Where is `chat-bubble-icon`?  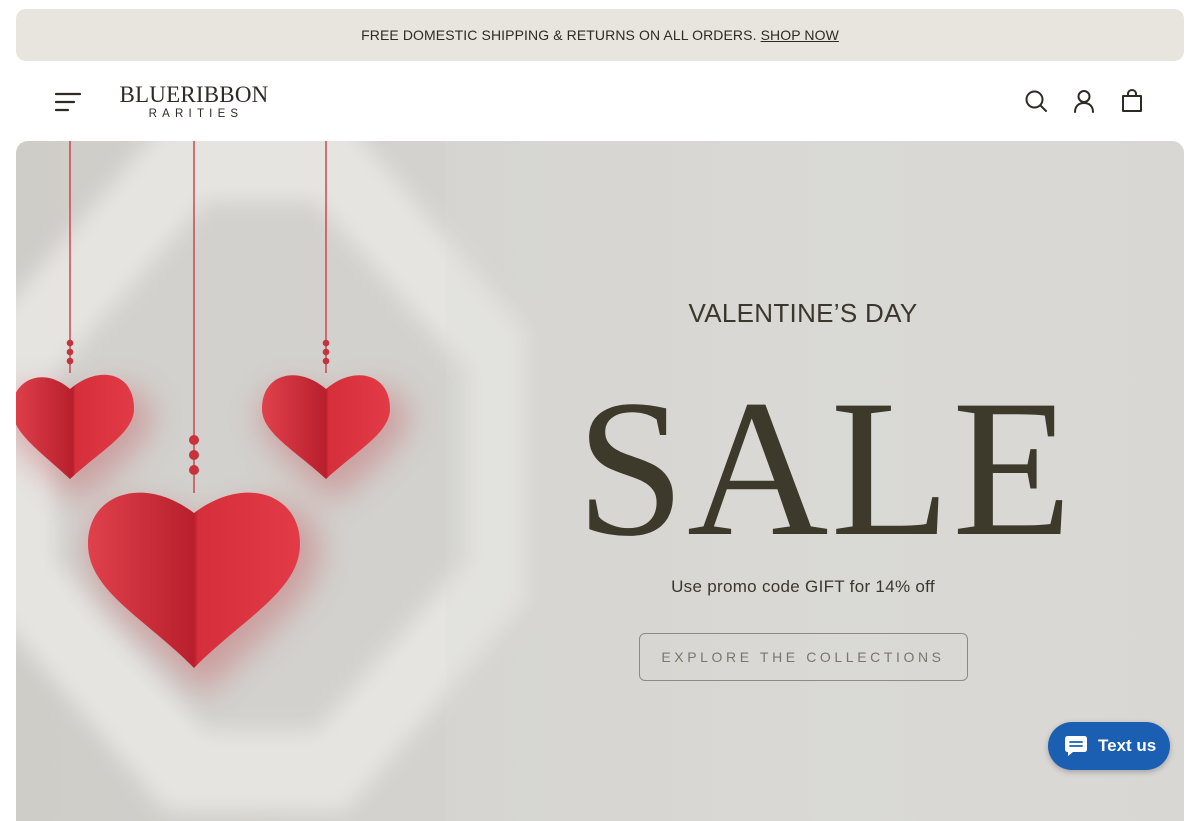
chat-bubble-icon is located at coordinates (1076, 746).